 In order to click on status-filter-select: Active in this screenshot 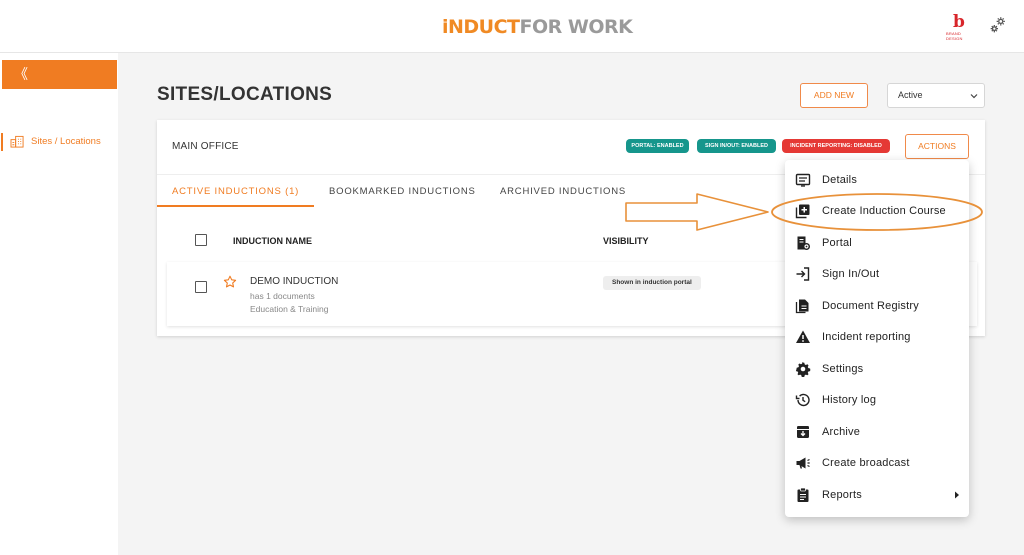, I will do `click(936, 95)`.